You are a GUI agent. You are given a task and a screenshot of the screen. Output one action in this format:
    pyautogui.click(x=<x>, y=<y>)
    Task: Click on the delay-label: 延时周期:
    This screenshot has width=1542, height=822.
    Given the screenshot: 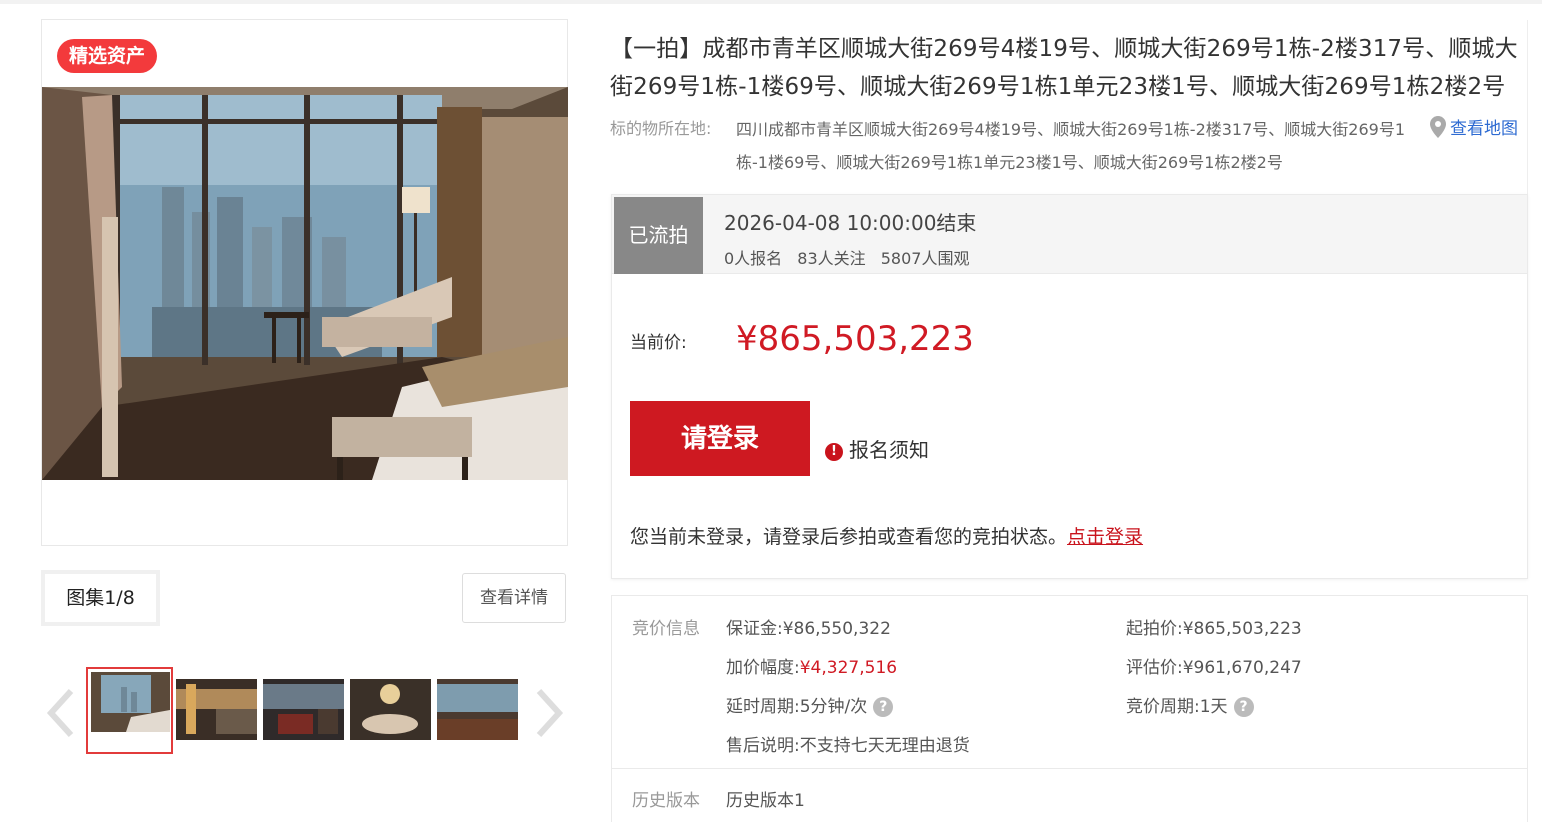 What is the action you would take?
    pyautogui.click(x=763, y=707)
    